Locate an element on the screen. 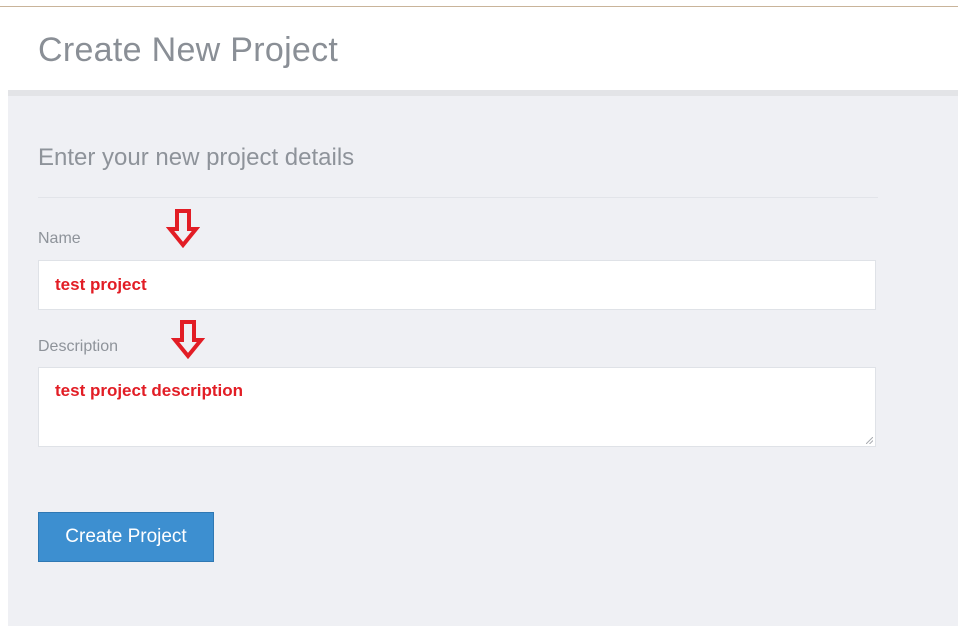  section-divider is located at coordinates (458, 197).